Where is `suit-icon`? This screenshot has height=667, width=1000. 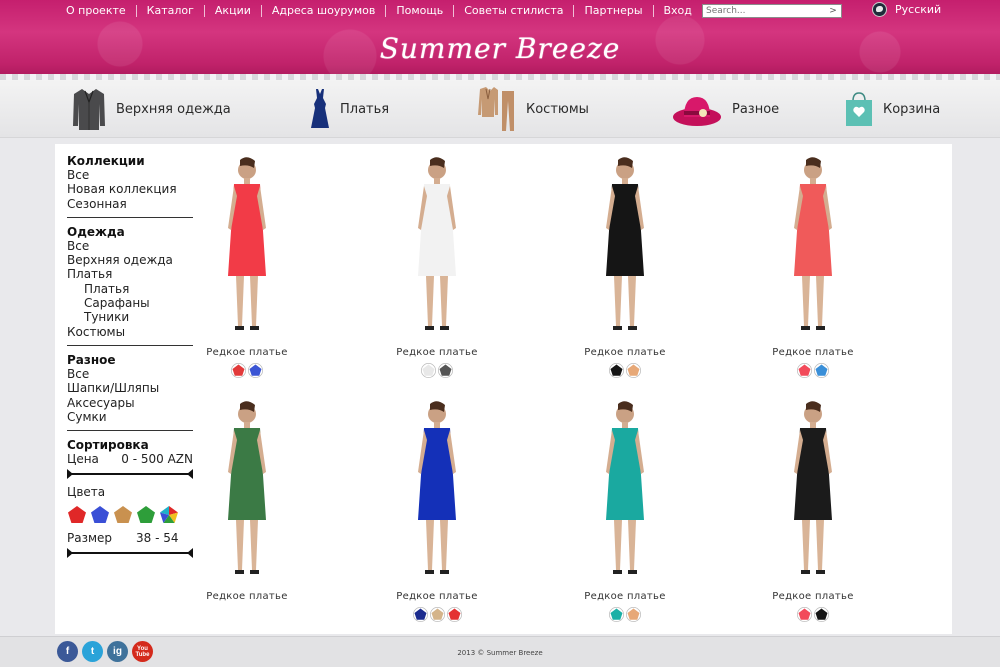
suit-icon is located at coordinates (496, 109).